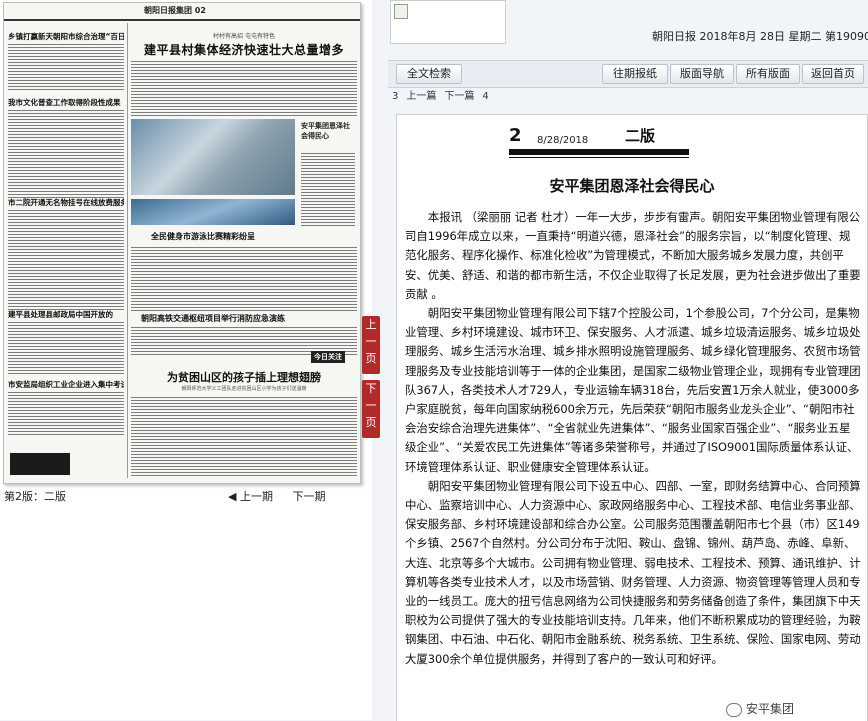 Image resolution: width=868 pixels, height=721 pixels. What do you see at coordinates (702, 74) in the screenshot?
I see `page-navigation-button: 版面导航` at bounding box center [702, 74].